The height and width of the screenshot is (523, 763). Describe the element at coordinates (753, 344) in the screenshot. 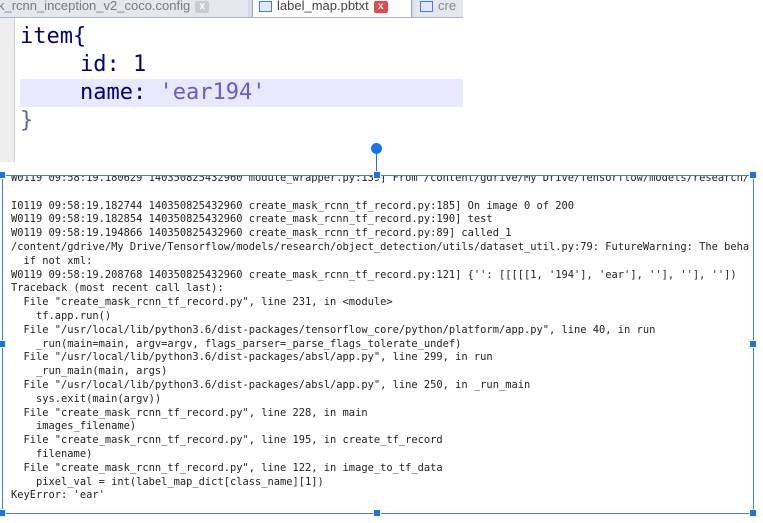

I see `resize-handle-right` at that location.